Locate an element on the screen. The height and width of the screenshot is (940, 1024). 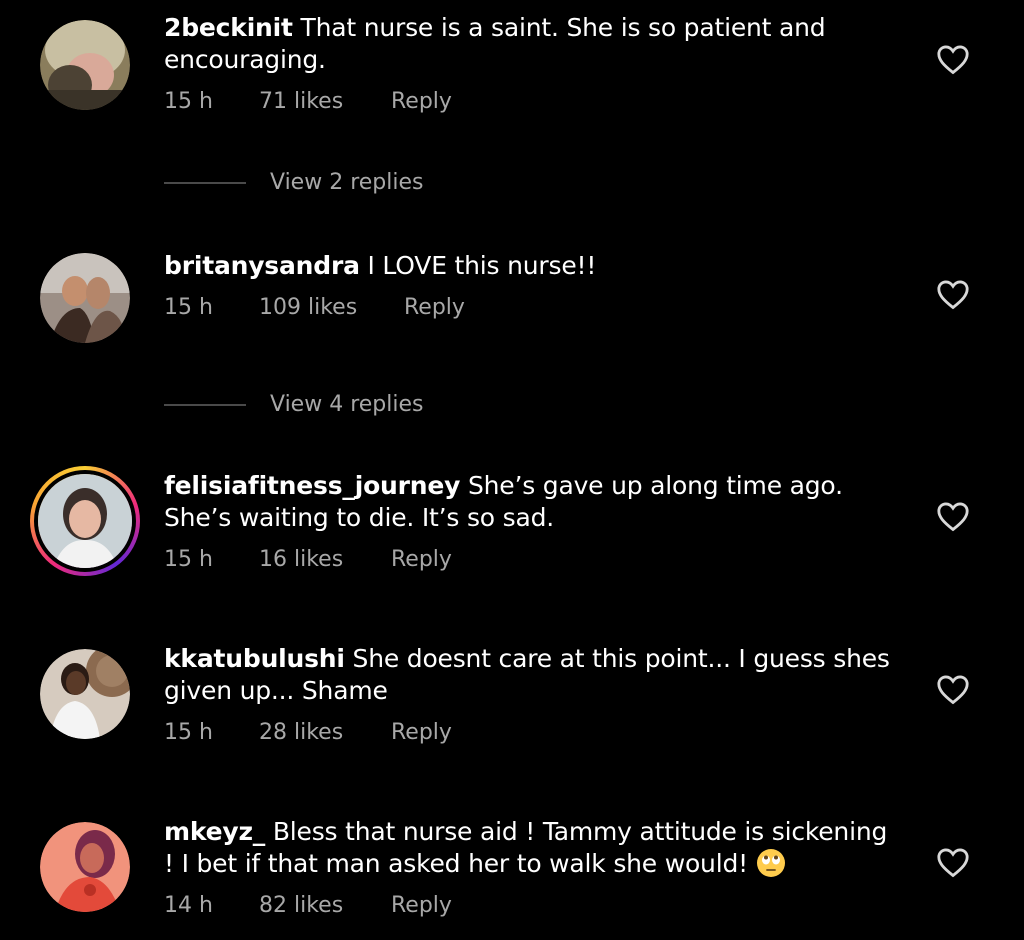
view-replies-label: View 2 replies is located at coordinates (346, 182).